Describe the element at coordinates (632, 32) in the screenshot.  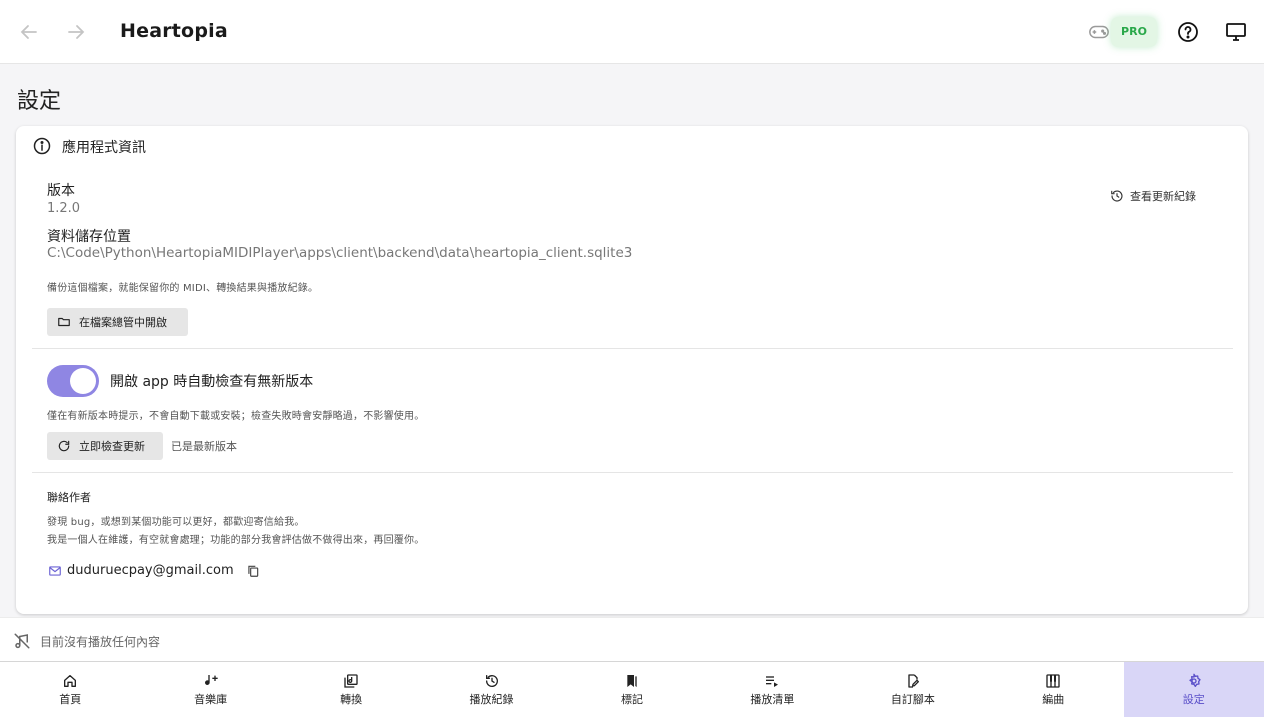
I see `top-bar: Heartopia PRO` at that location.